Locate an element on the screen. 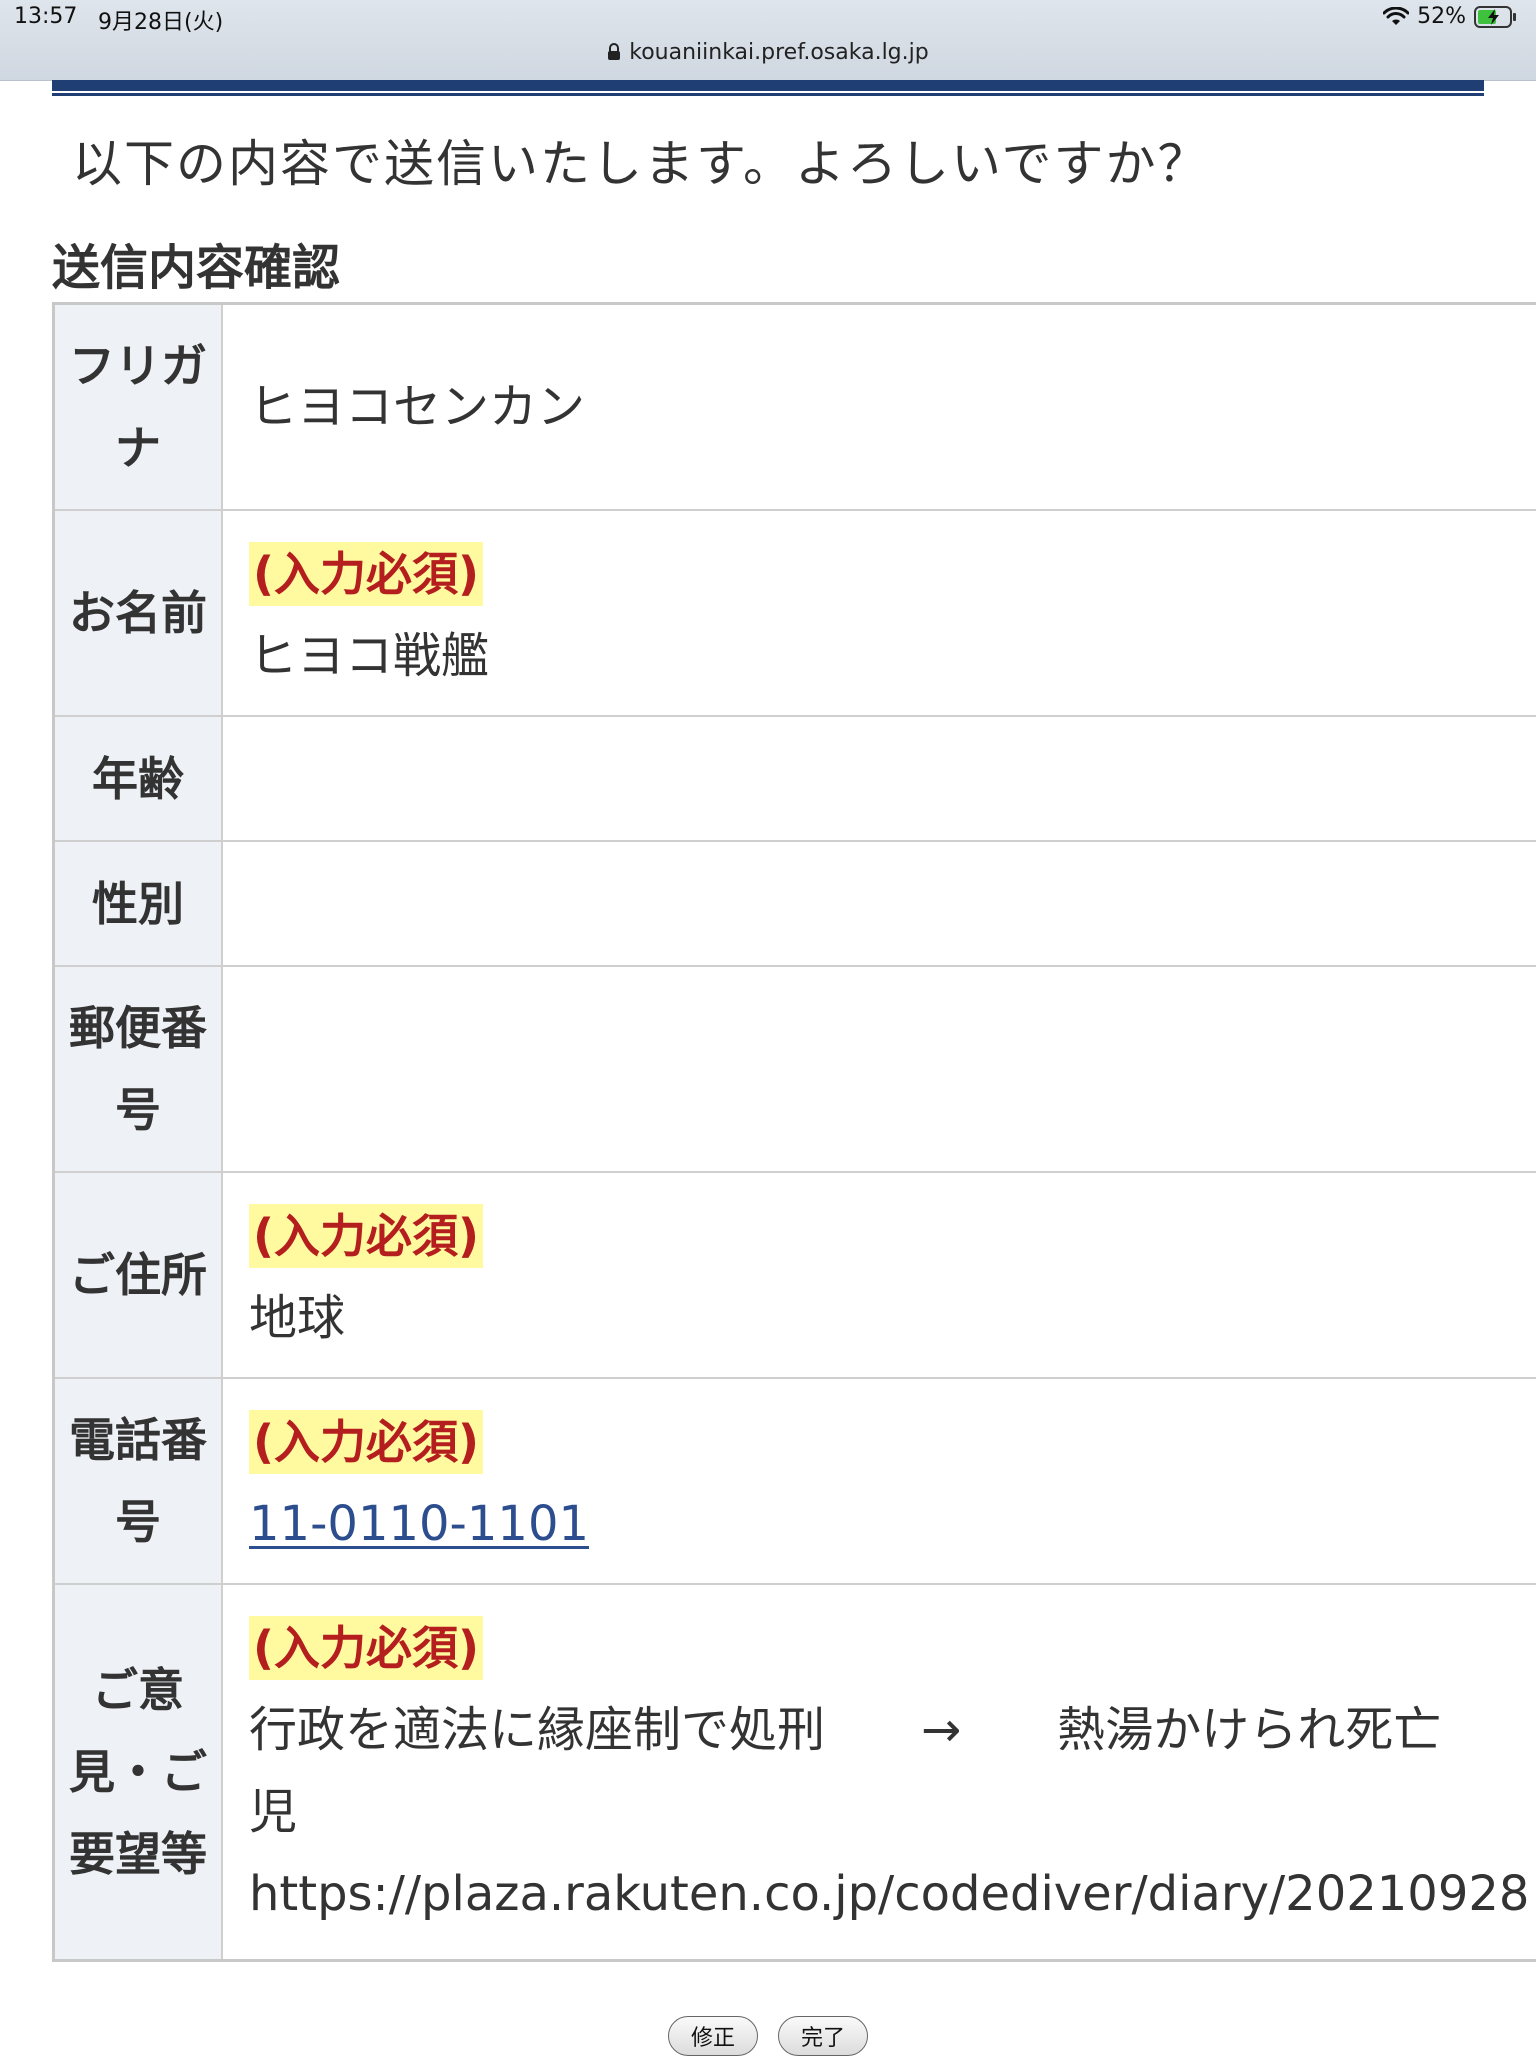 Image resolution: width=1536 pixels, height=2056 pixels. row-gender: 性別 is located at coordinates (795, 904).